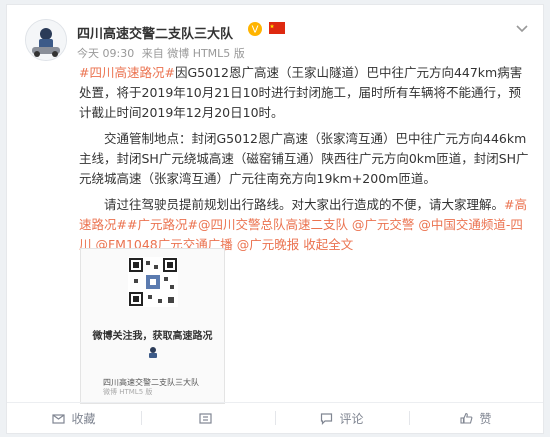  What do you see at coordinates (59, 418) in the screenshot?
I see `box-icon` at bounding box center [59, 418].